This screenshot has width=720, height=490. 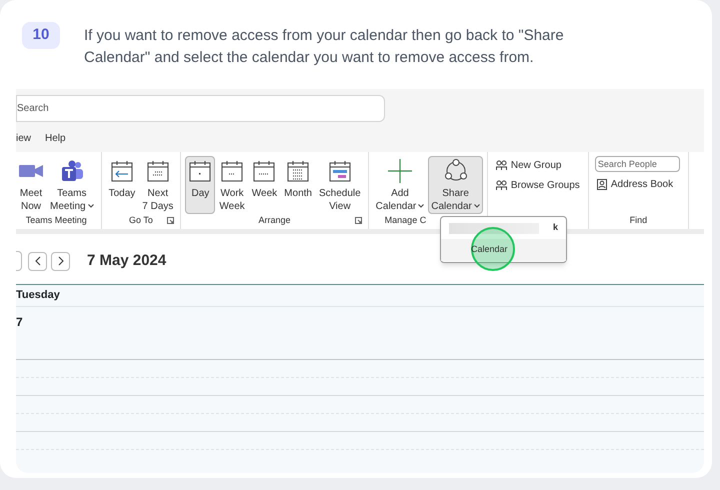 What do you see at coordinates (126, 260) in the screenshot?
I see `current-date: 7 May 2024` at bounding box center [126, 260].